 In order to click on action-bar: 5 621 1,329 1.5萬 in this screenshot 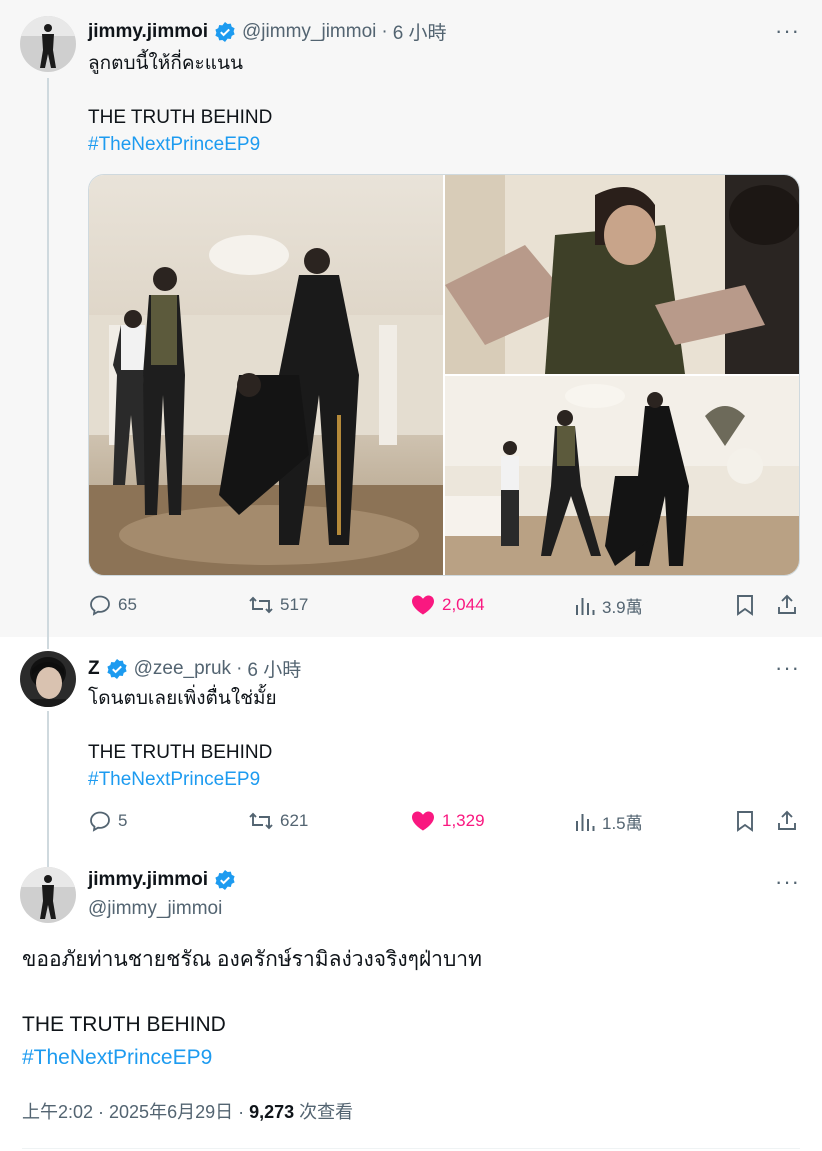, I will do `click(444, 824)`.